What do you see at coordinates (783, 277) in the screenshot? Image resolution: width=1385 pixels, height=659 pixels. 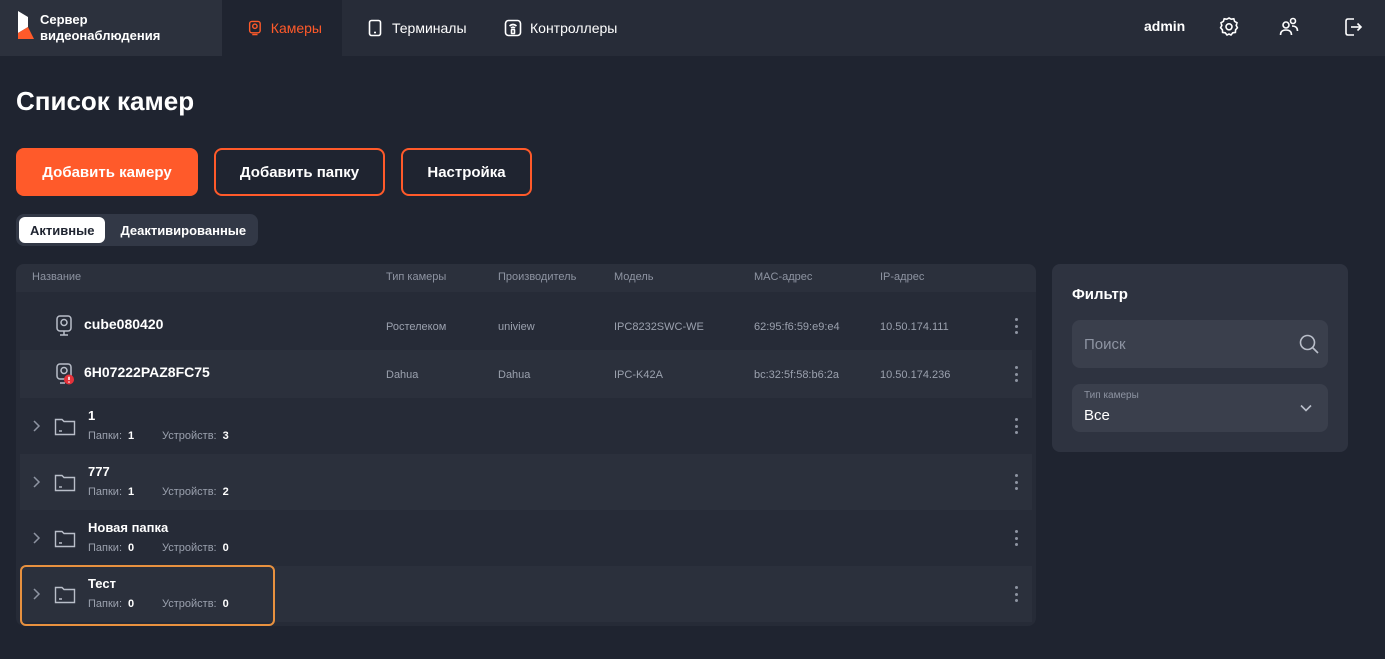 I see `column-header-mac: MAC-адрес` at bounding box center [783, 277].